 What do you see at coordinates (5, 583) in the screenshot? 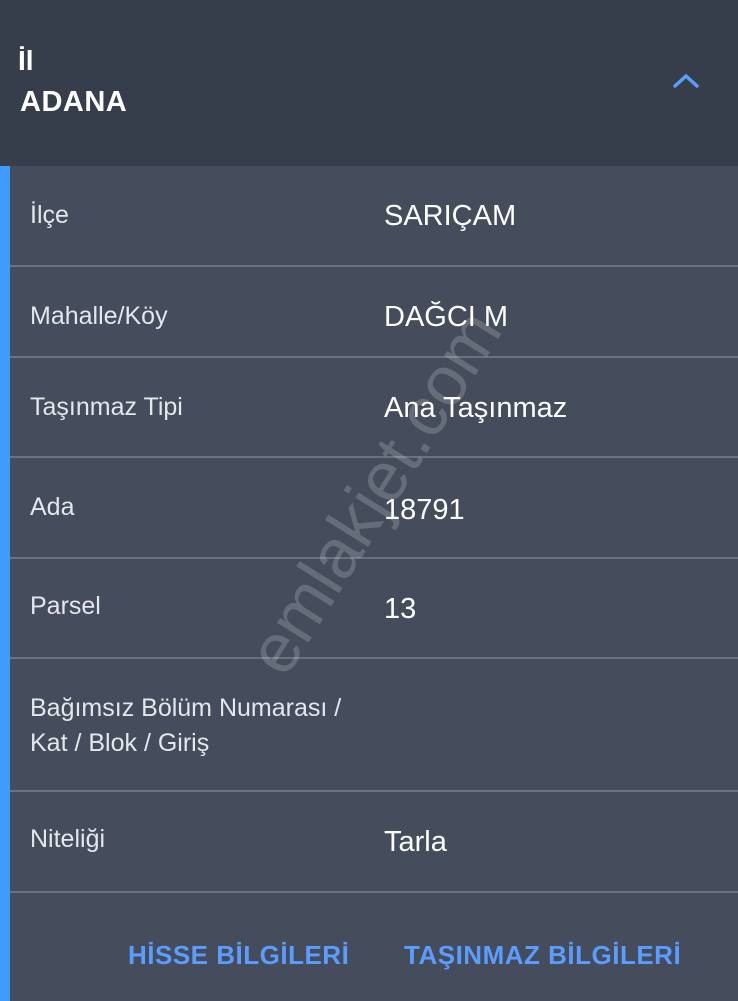
I see `accent-bar` at bounding box center [5, 583].